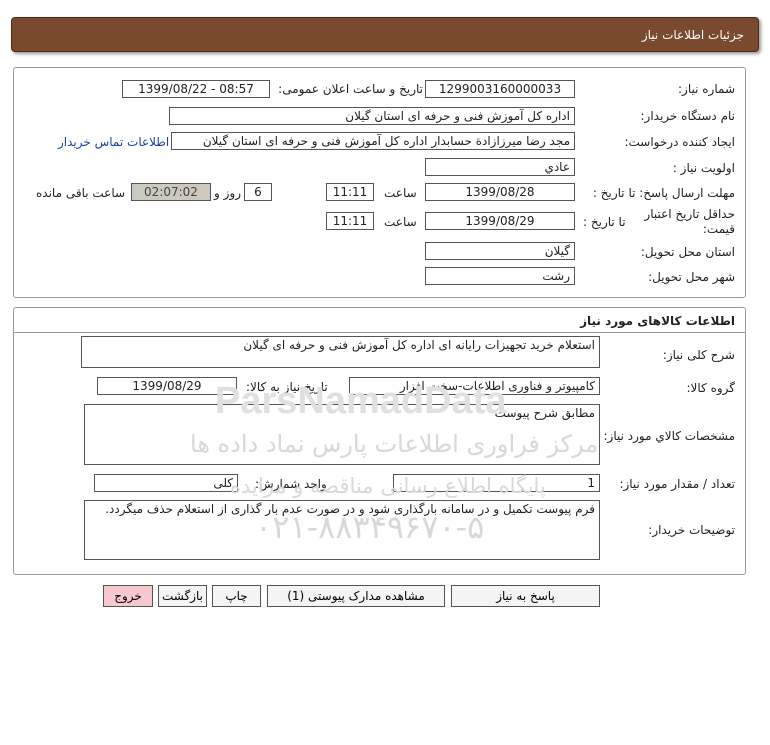 The image size is (770, 745). I want to click on goods-section-title: اطلاعات کالاهای مورد نیاز, so click(657, 321).